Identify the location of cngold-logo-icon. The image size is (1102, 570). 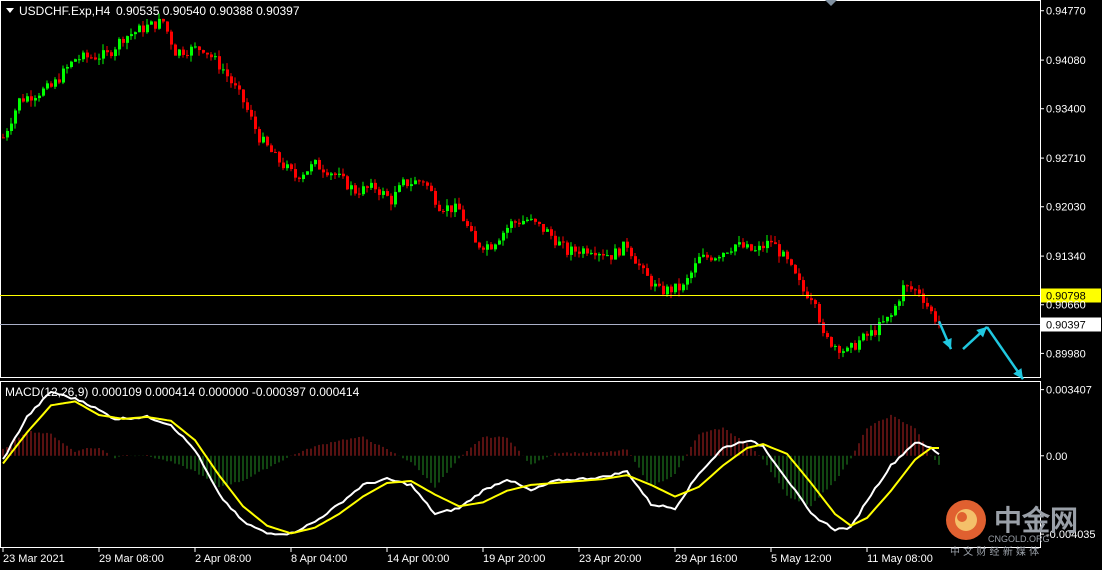
(966, 520).